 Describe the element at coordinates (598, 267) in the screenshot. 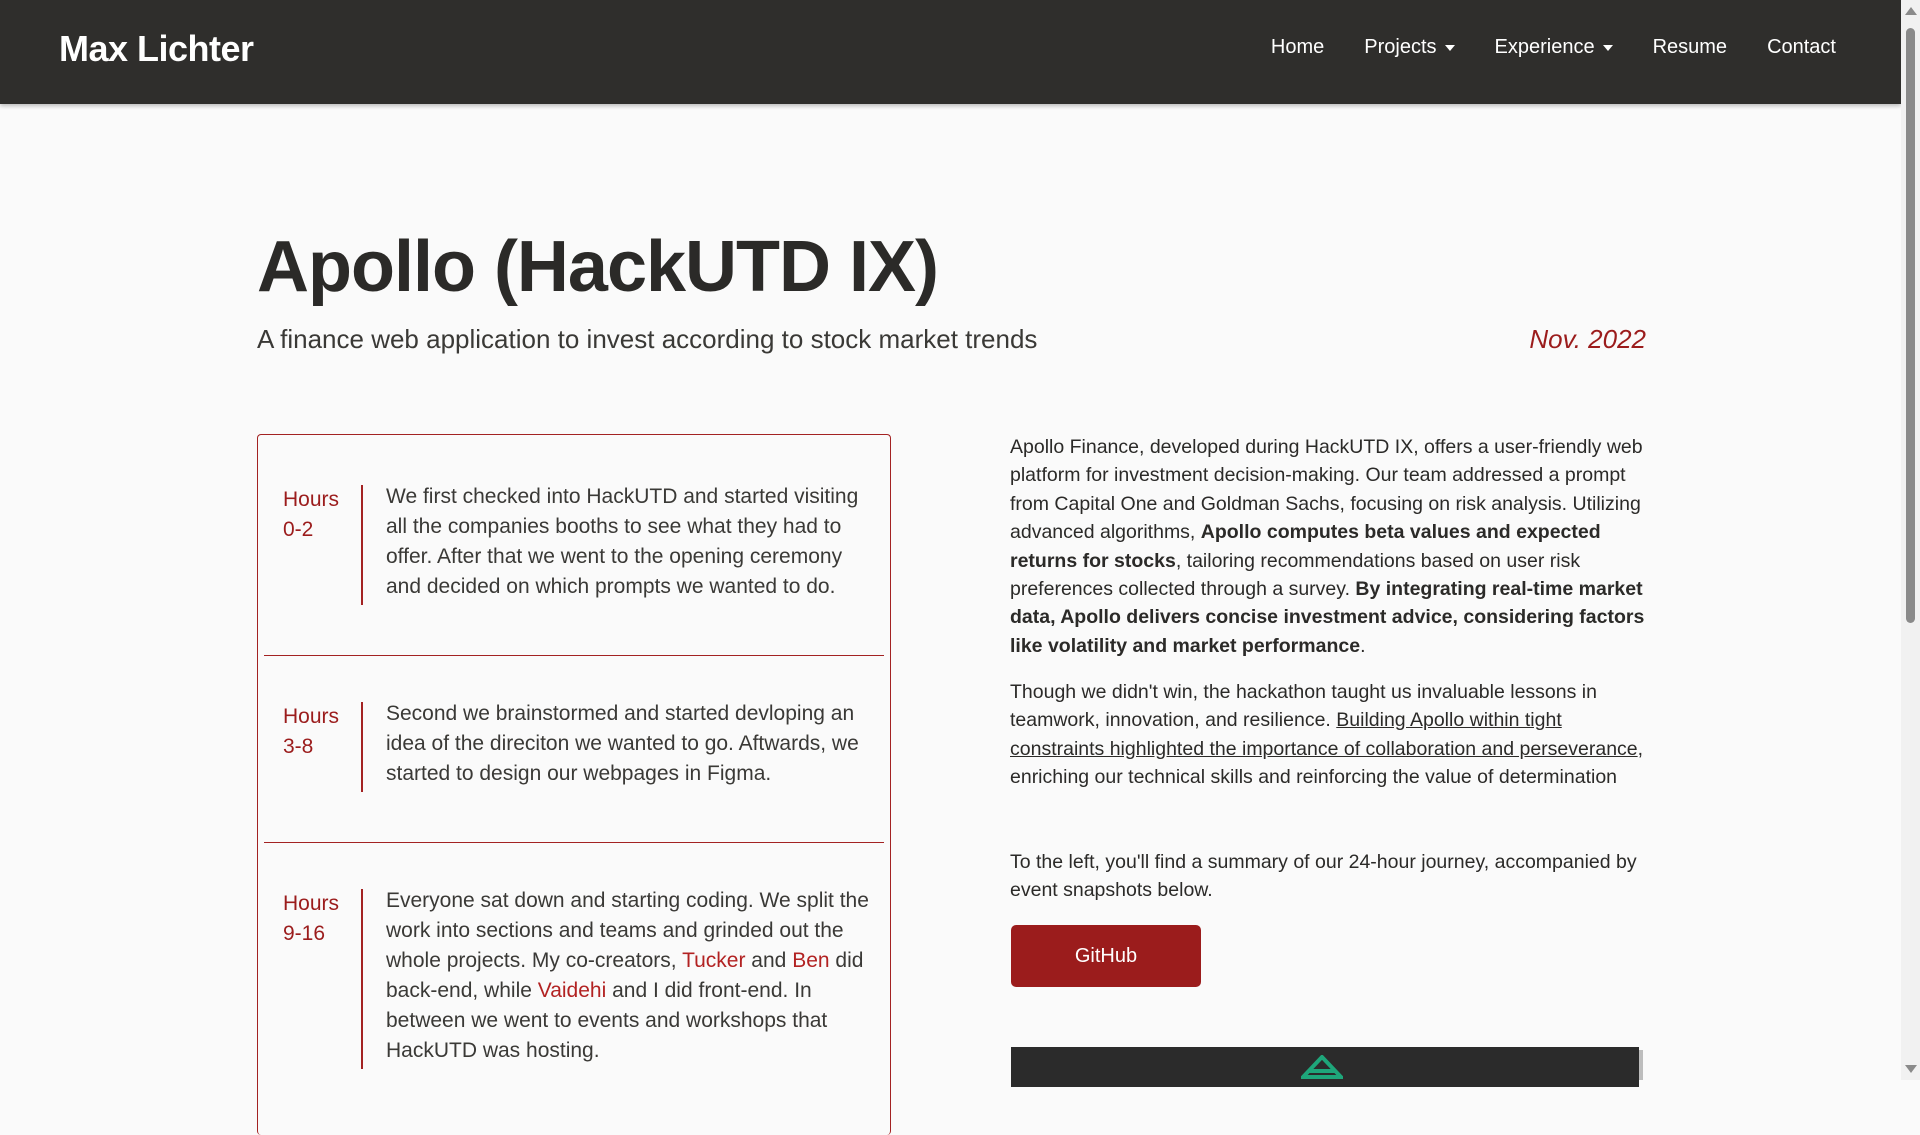

I see `page-title: Apollo (HackUTD IX)` at that location.